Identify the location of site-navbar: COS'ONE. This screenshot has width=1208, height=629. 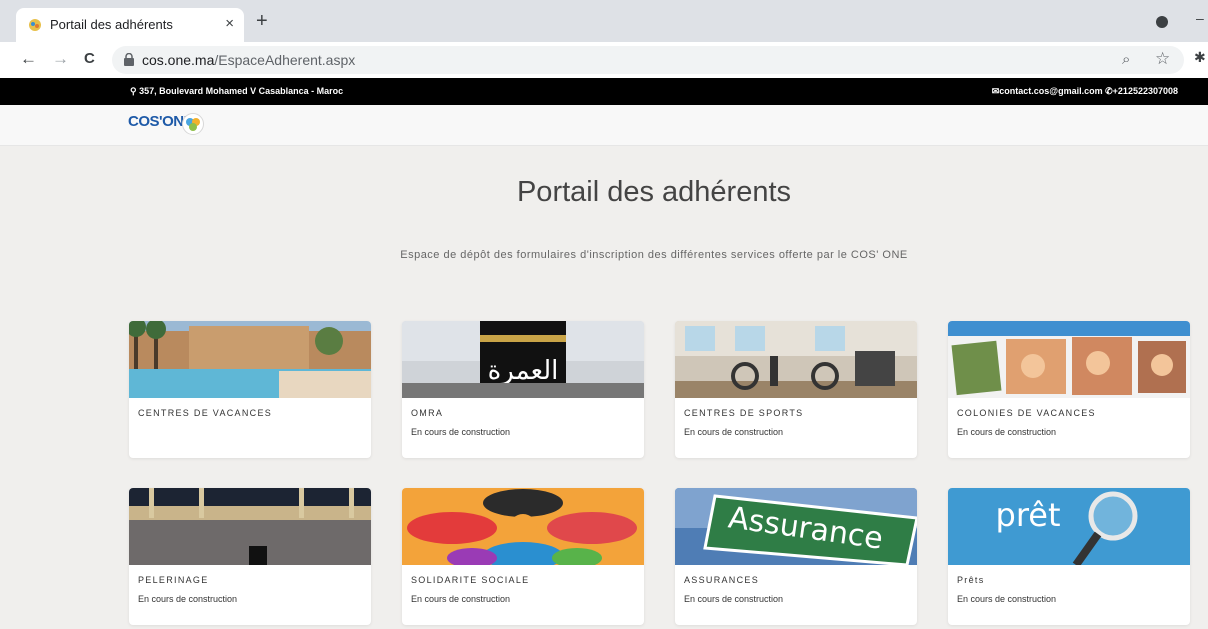
(604, 125).